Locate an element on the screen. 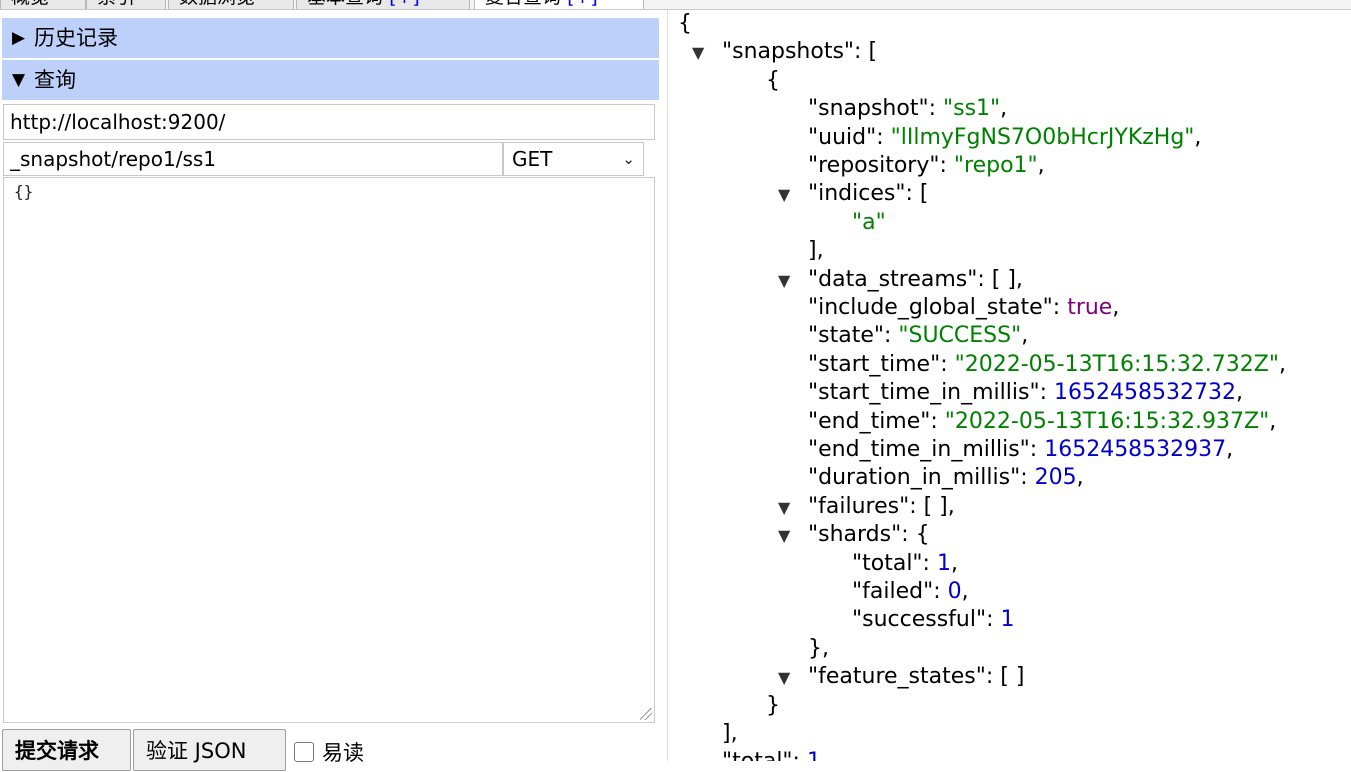  json-punctuation: { is located at coordinates (773, 80).